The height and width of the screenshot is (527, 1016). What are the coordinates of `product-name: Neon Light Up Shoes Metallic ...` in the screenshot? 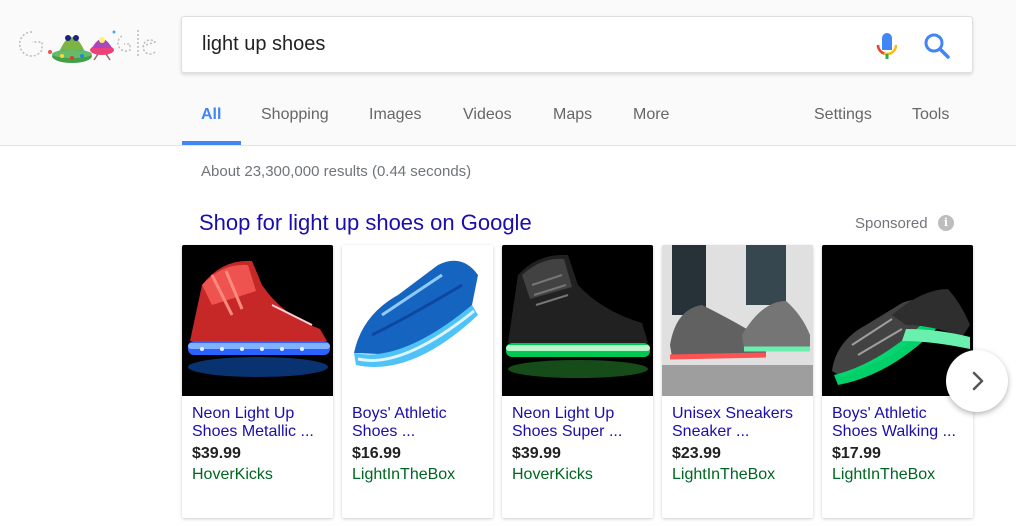 It's located at (259, 423).